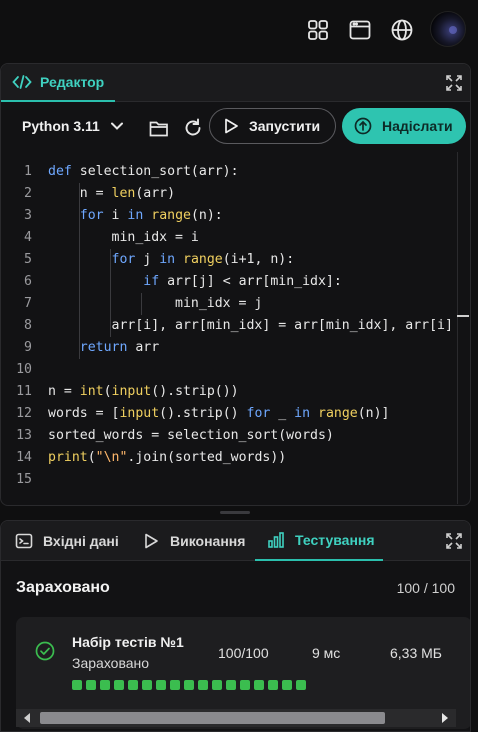  What do you see at coordinates (230, 370) in the screenshot?
I see `code-line: 10` at bounding box center [230, 370].